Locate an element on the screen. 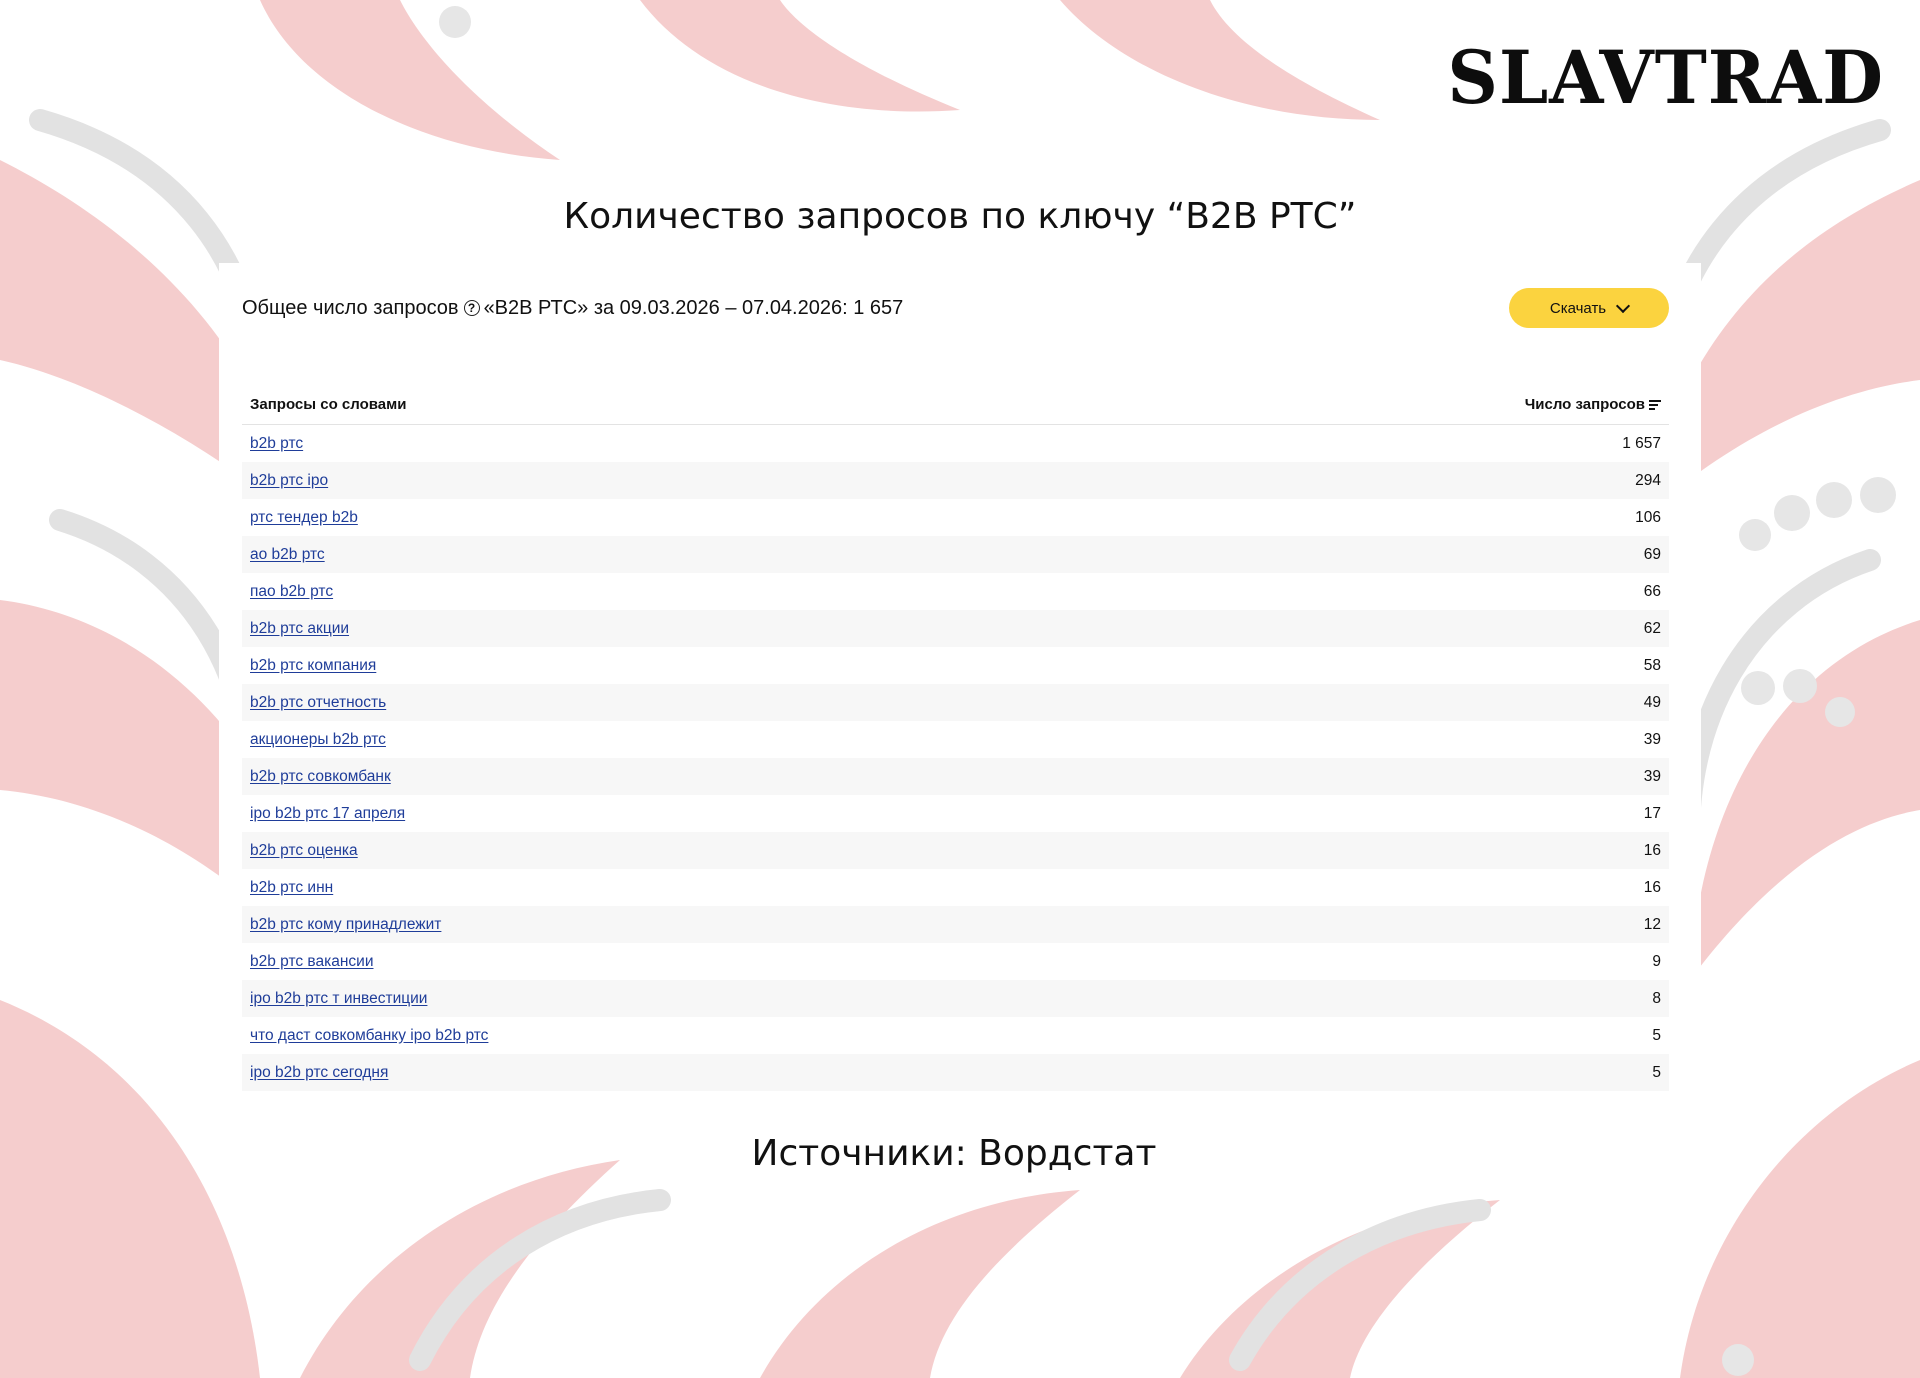 This screenshot has height=1378, width=1920. download-button-label: Скачать is located at coordinates (1578, 308).